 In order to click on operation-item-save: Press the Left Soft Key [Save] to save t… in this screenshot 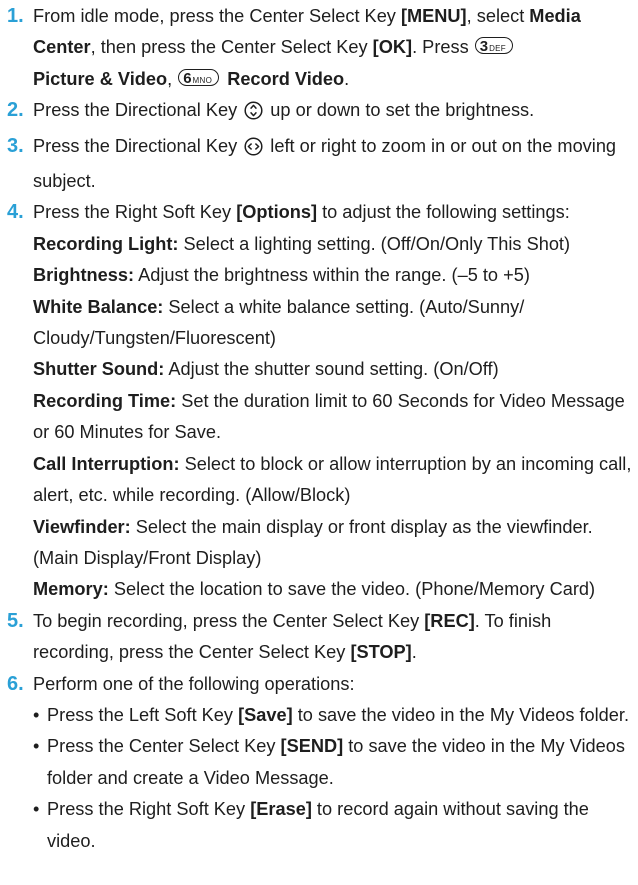, I will do `click(332, 716)`.